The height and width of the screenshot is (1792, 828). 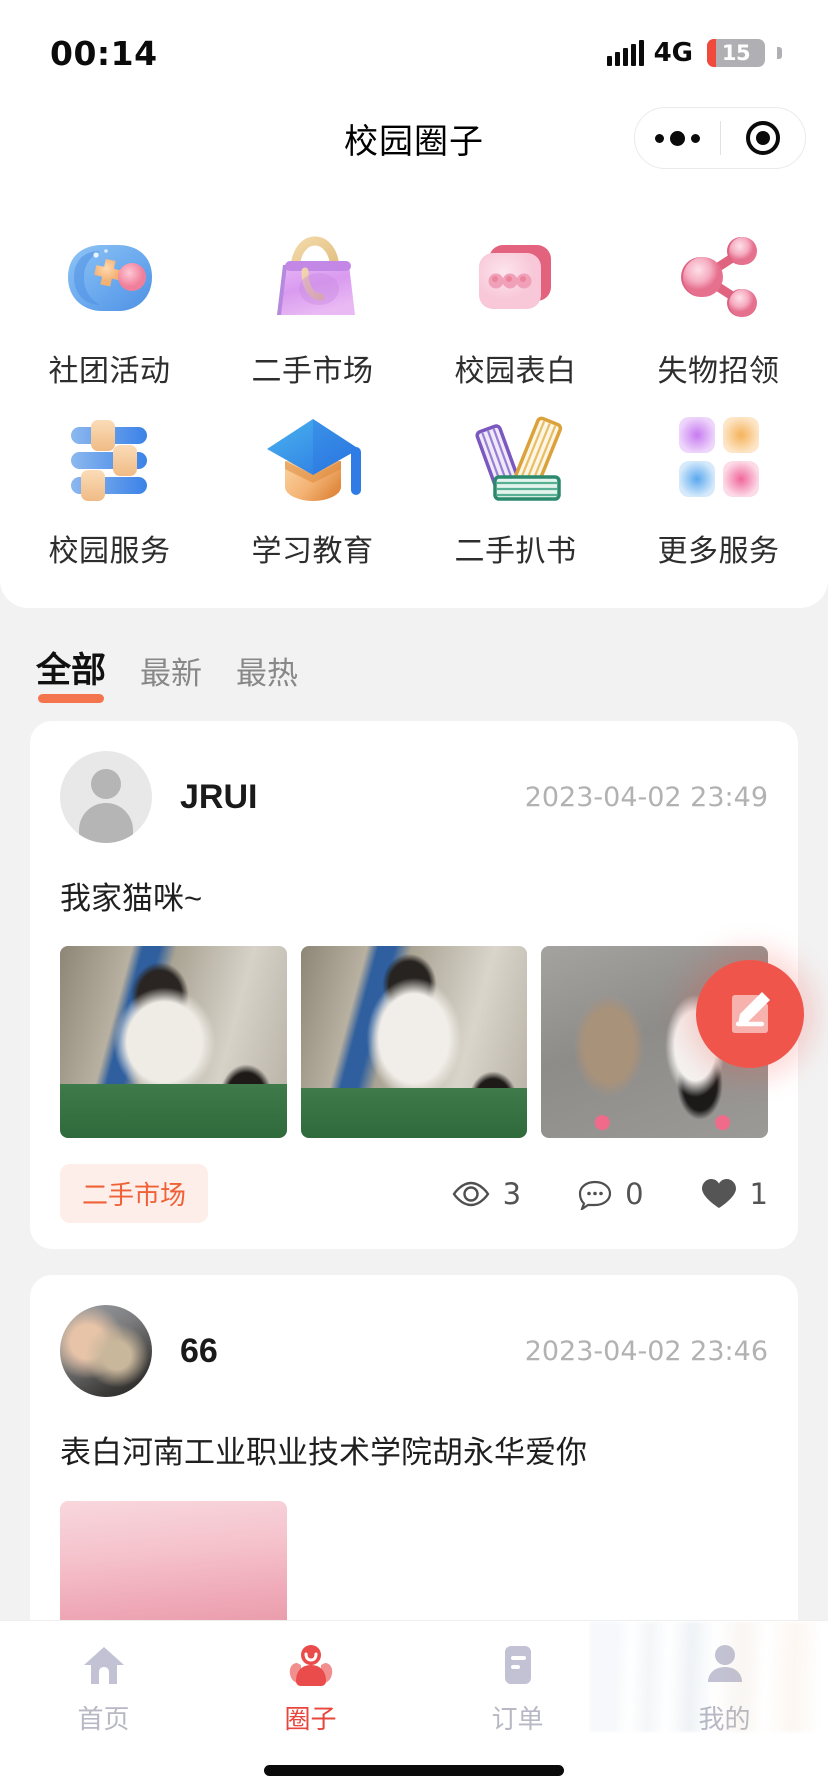 What do you see at coordinates (625, 53) in the screenshot?
I see `signal-bars-icon` at bounding box center [625, 53].